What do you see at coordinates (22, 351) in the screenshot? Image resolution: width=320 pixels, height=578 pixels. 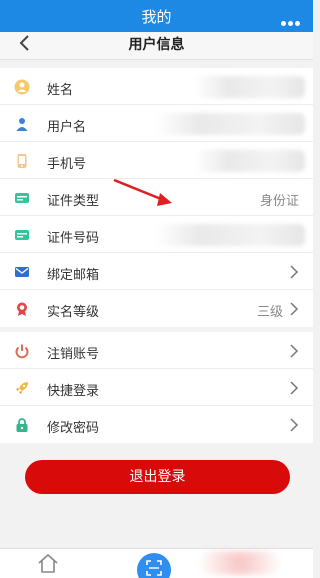 I see `power-icon` at bounding box center [22, 351].